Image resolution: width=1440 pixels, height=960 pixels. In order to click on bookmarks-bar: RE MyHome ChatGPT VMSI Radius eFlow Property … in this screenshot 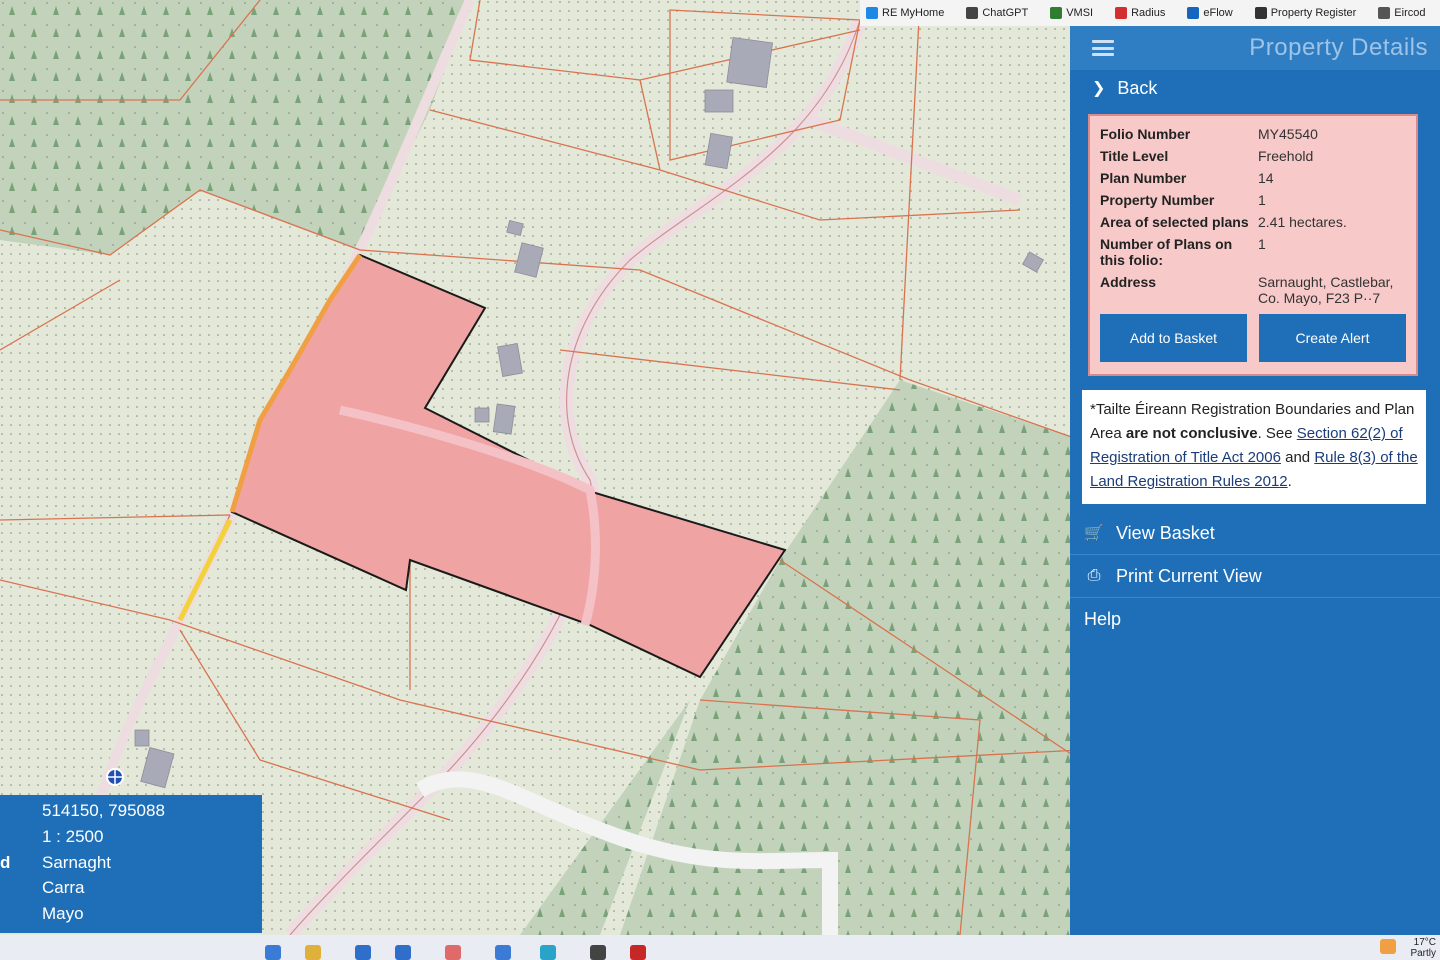, I will do `click(1150, 13)`.